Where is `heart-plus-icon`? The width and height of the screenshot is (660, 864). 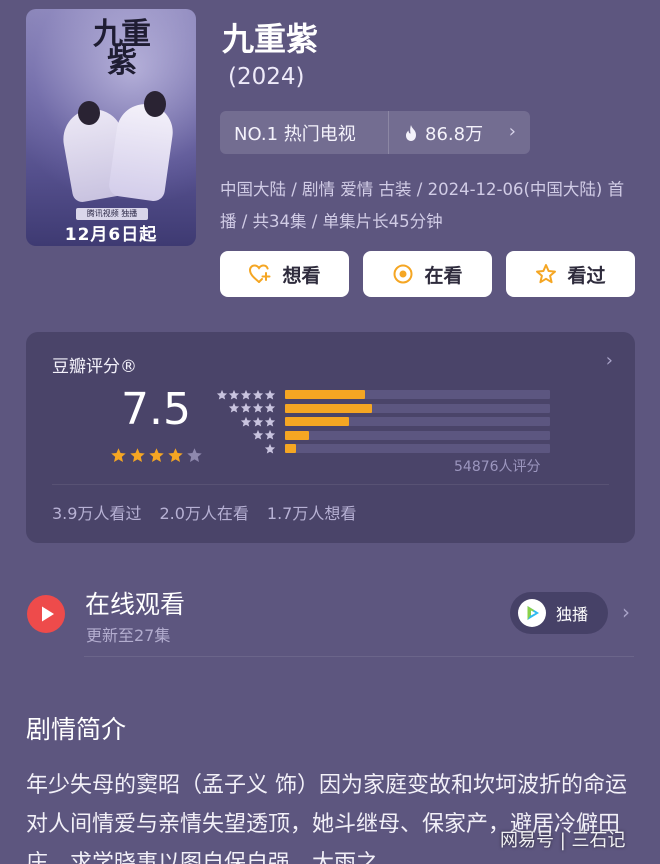 heart-plus-icon is located at coordinates (260, 273).